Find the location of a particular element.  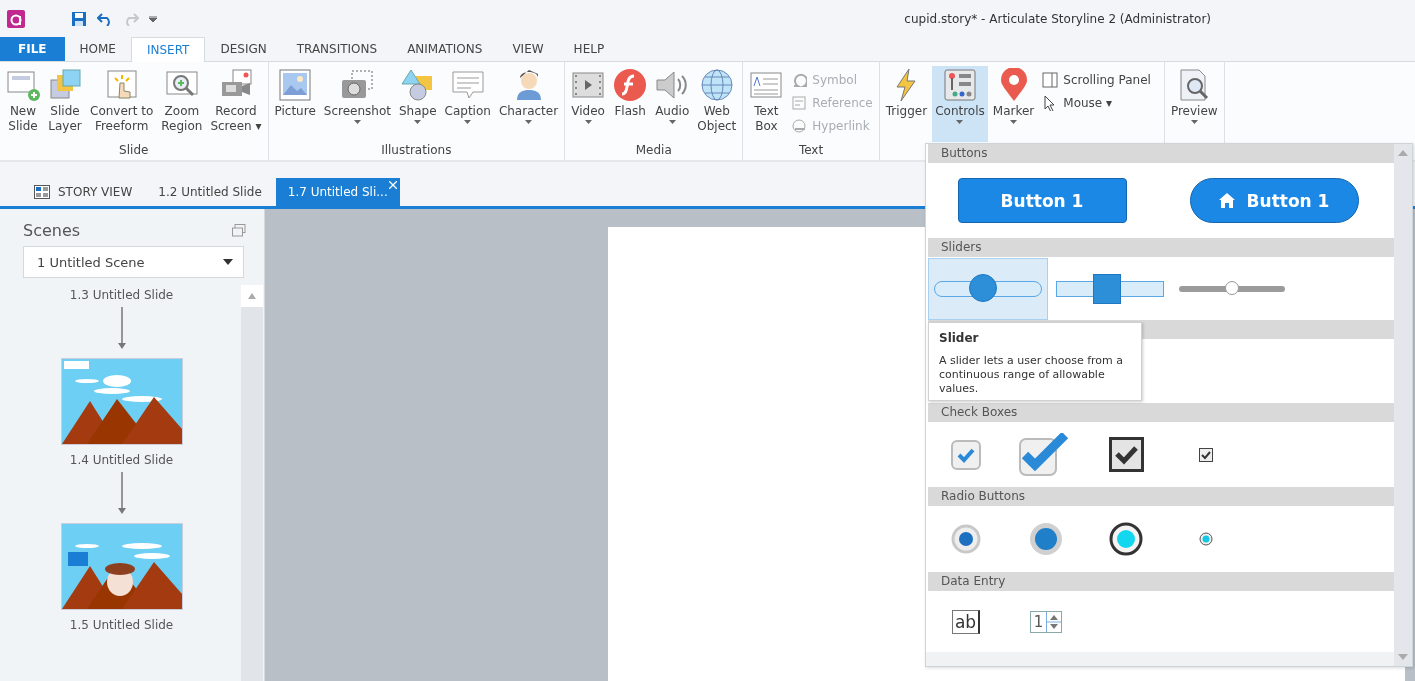

text-entry-field: ab is located at coordinates (966, 621).